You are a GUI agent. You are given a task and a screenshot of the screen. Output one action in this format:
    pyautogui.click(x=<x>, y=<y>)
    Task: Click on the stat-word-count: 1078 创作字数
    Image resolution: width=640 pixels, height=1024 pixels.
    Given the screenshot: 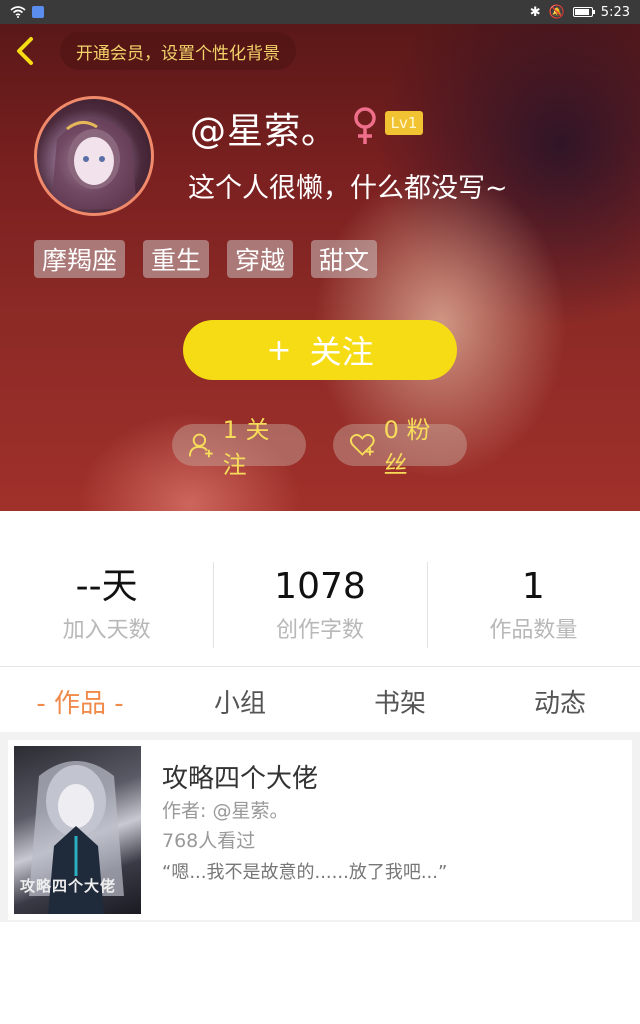 What is the action you would take?
    pyautogui.click(x=319, y=605)
    